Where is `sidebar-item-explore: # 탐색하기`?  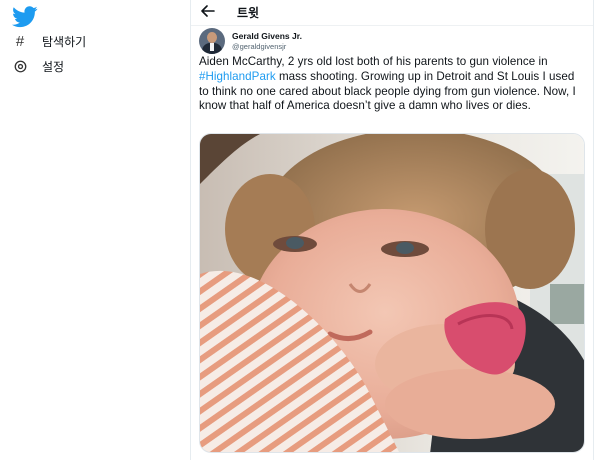
sidebar-item-explore: # 탐색하기 is located at coordinates (49, 41).